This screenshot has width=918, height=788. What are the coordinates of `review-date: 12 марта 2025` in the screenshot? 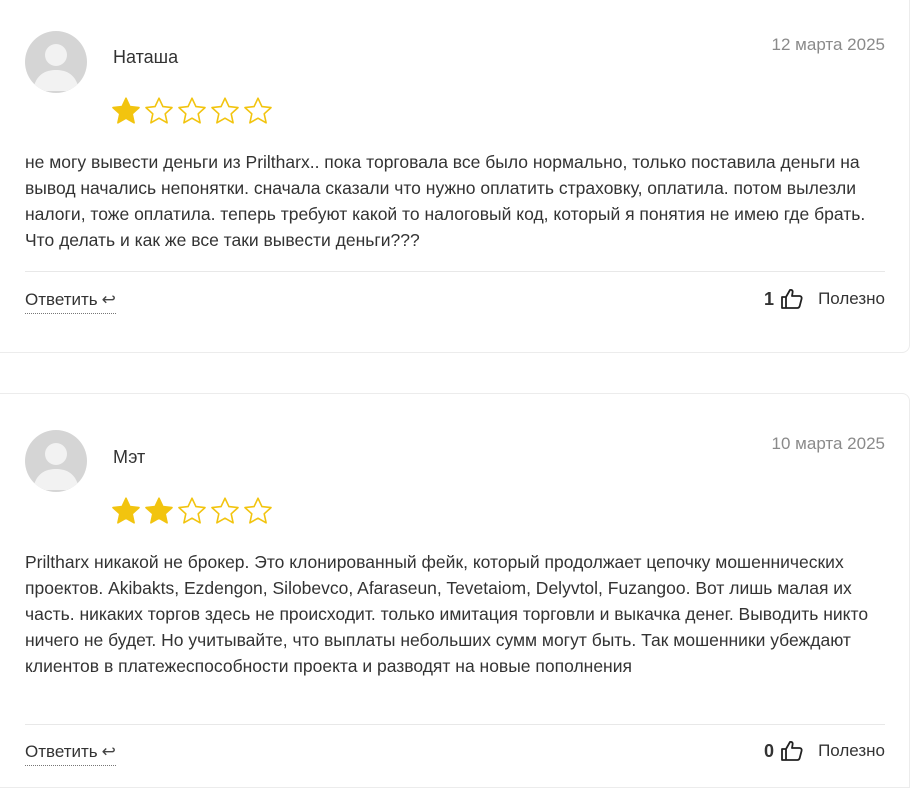 It's located at (828, 44).